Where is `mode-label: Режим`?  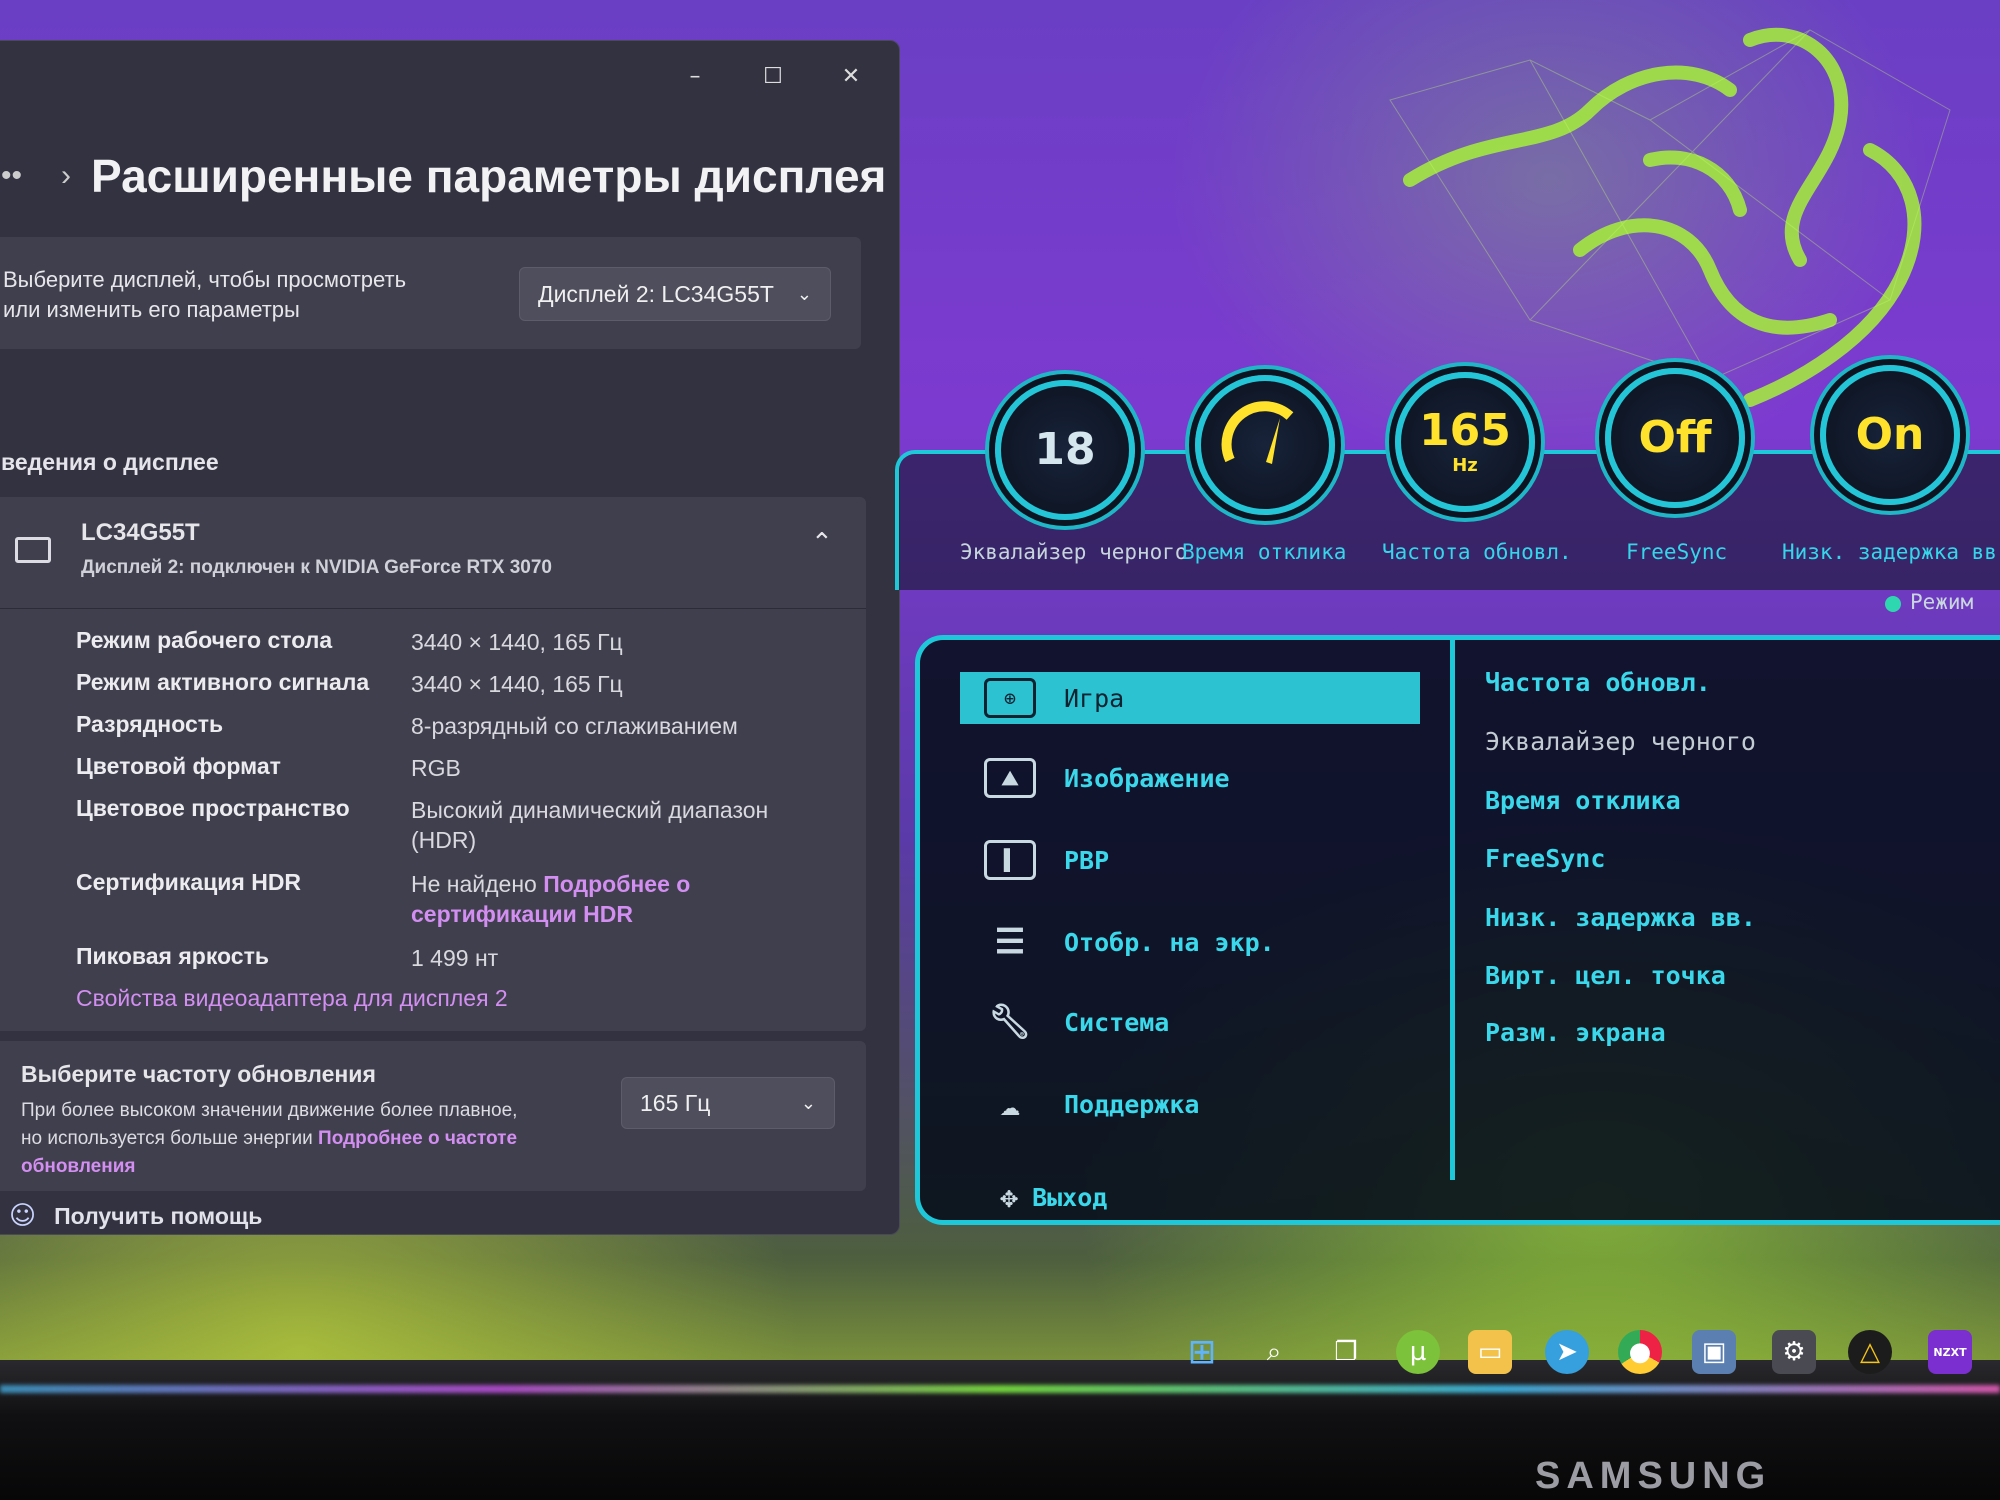 mode-label: Режим is located at coordinates (1942, 602).